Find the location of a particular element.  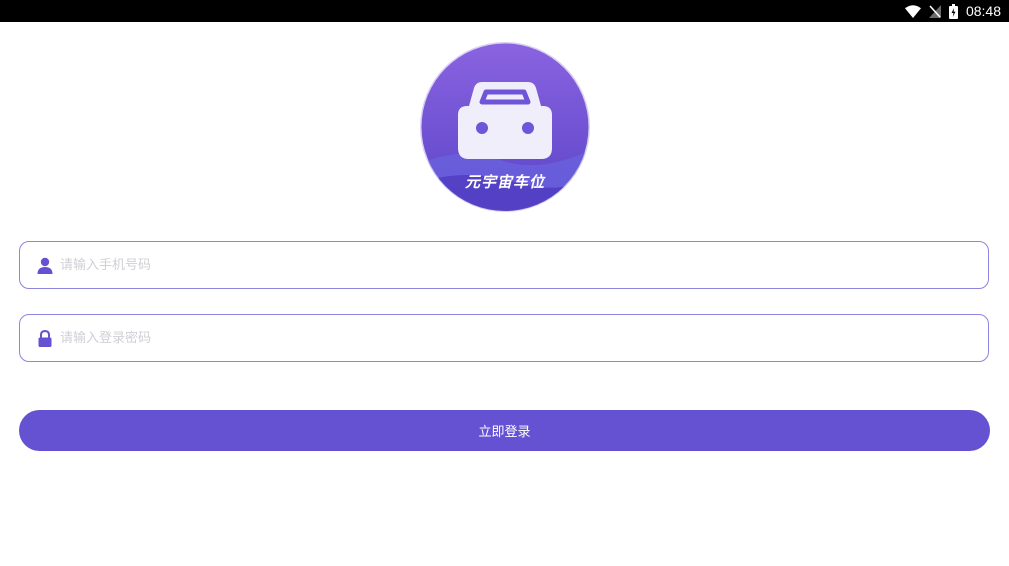

status-time: 08:48 is located at coordinates (983, 11).